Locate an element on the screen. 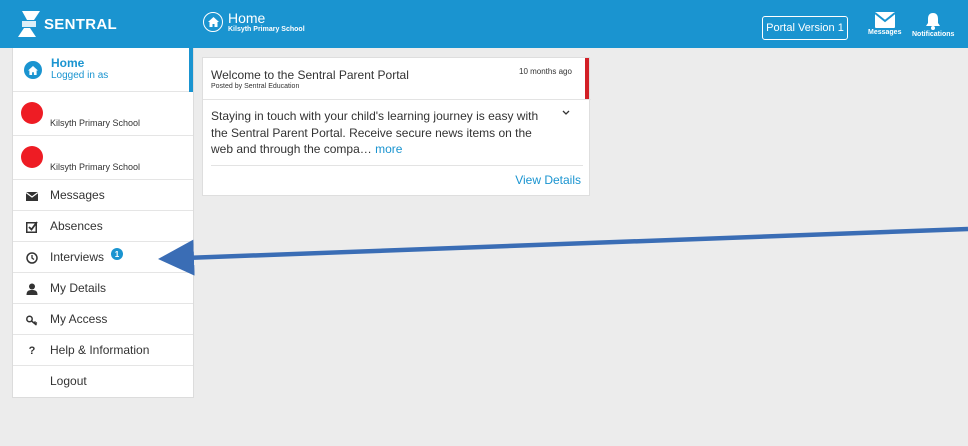  logo-text: SENTRAL is located at coordinates (80, 24).